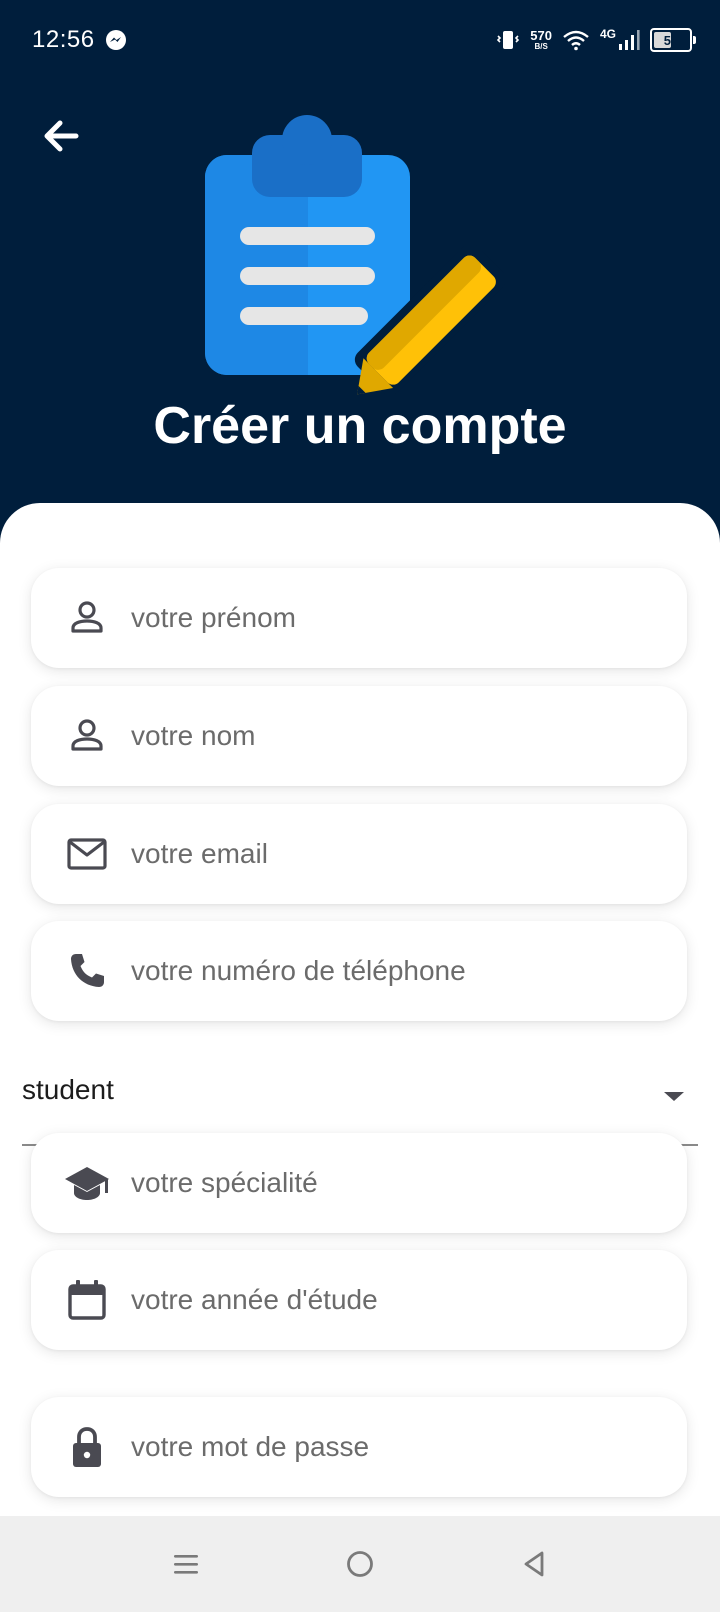 Image resolution: width=720 pixels, height=1613 pixels. Describe the element at coordinates (356, 255) in the screenshot. I see `clipboard-pencil-illustration` at that location.